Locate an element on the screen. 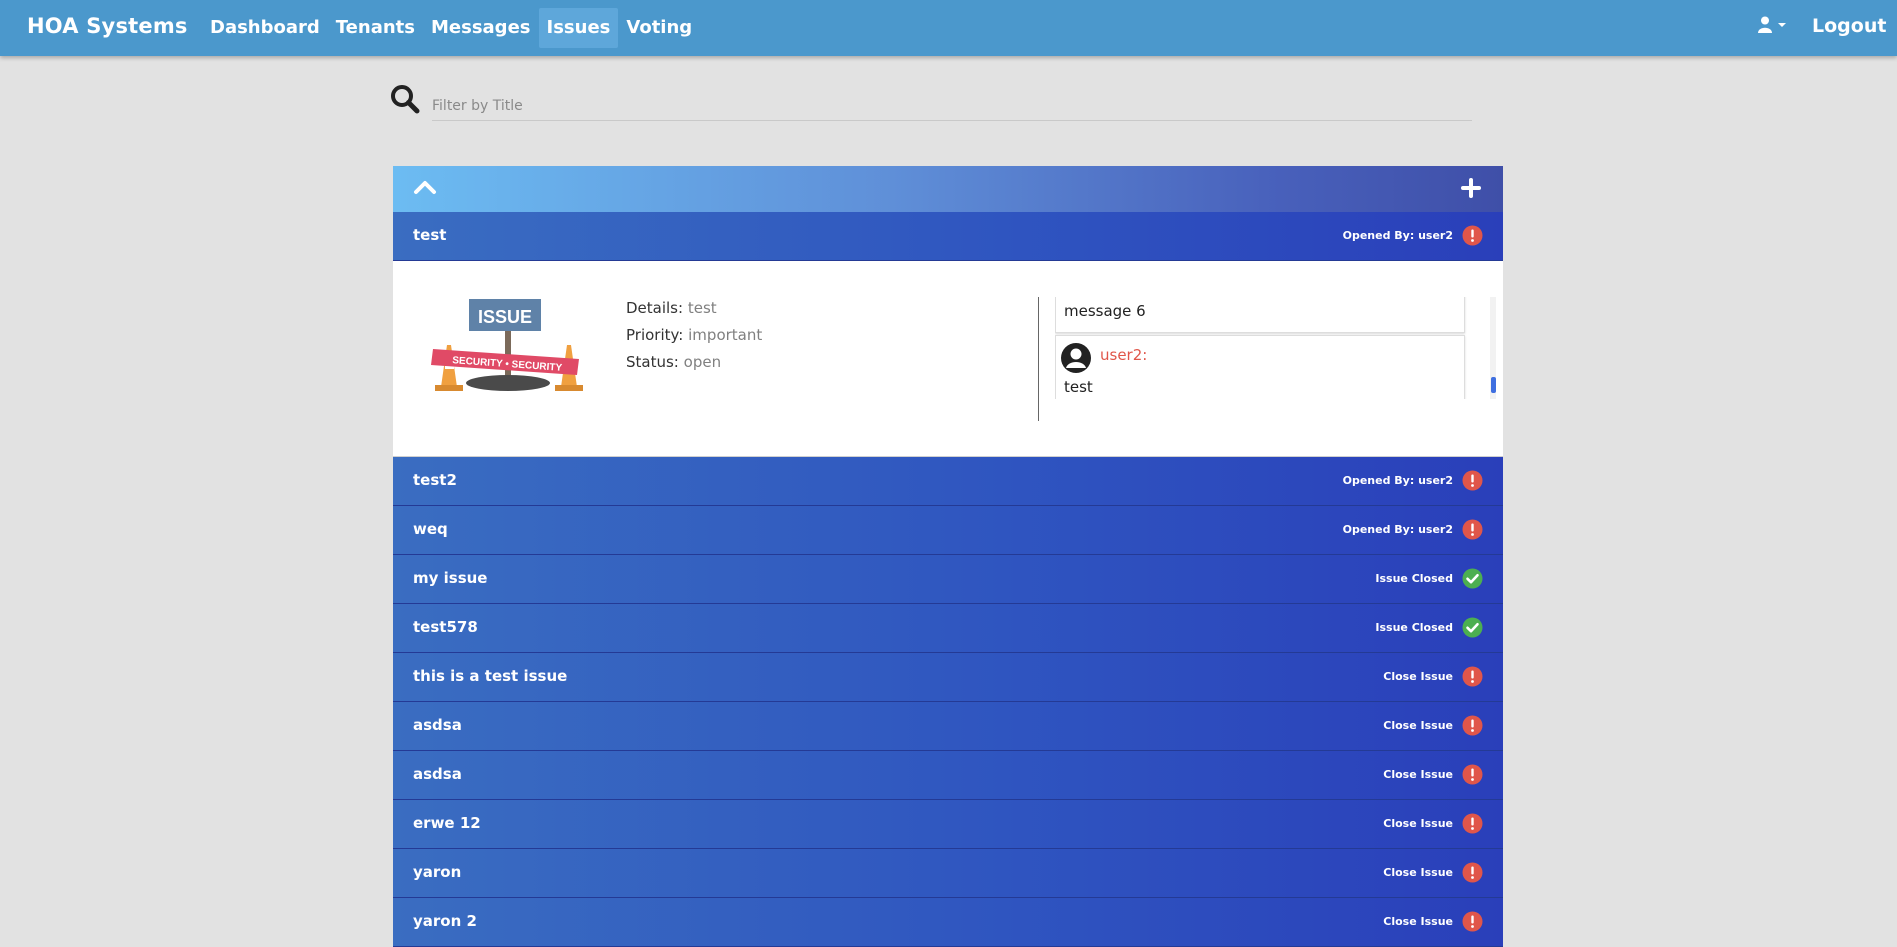 Image resolution: width=1897 pixels, height=947 pixels. detail-status: Status: open is located at coordinates (673, 362).